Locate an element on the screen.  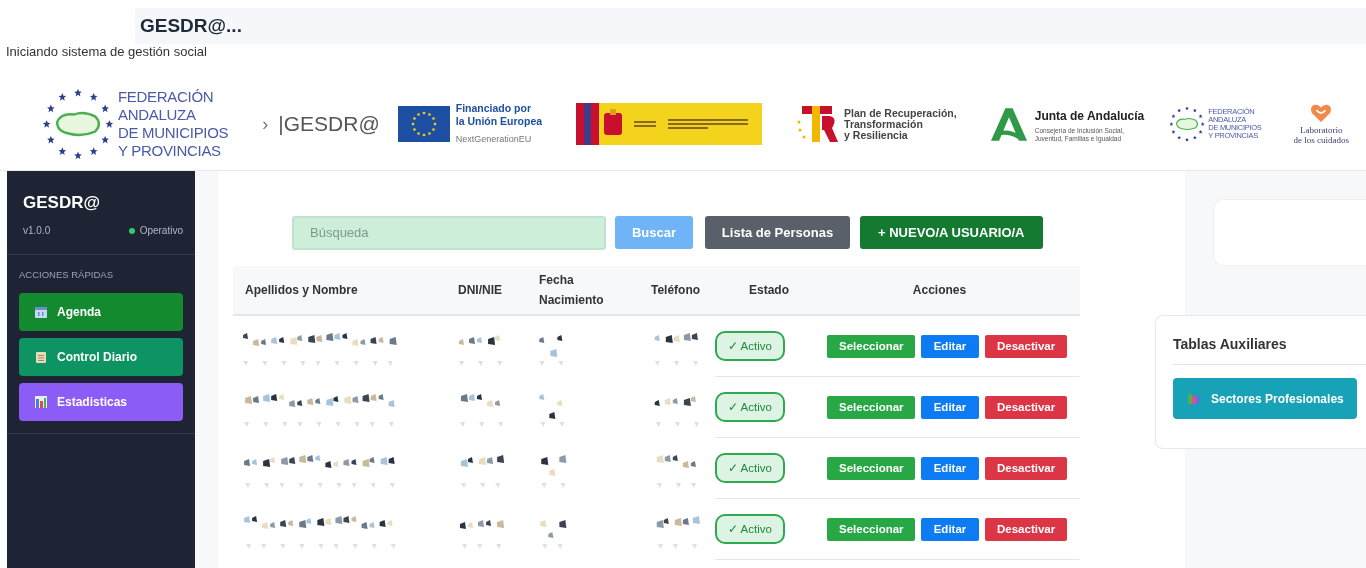
status-dot-icon is located at coordinates (131, 230).